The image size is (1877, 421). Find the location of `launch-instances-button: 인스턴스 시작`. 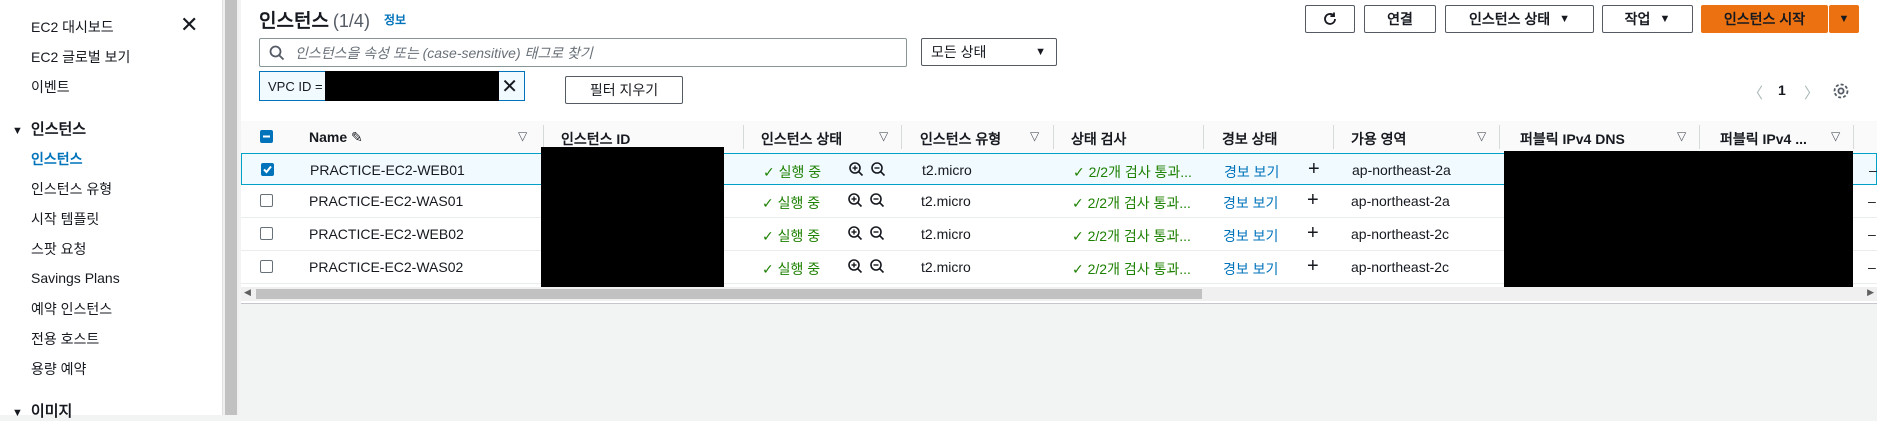

launch-instances-button: 인스턴스 시작 is located at coordinates (1764, 19).